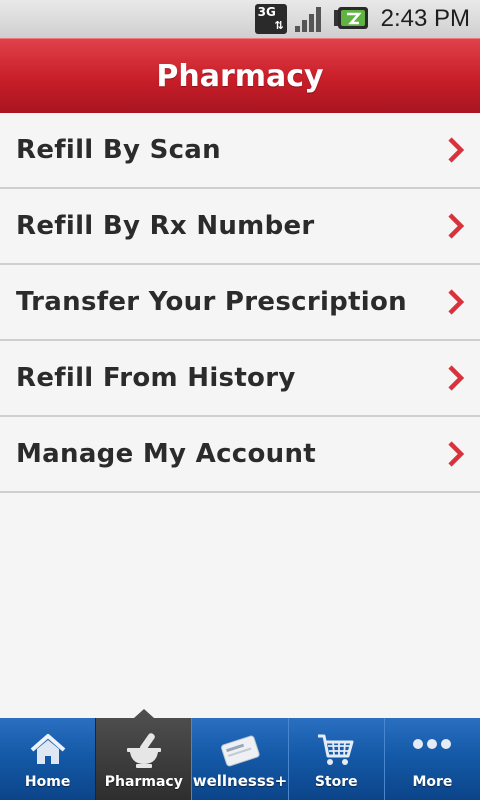 This screenshot has width=480, height=800. I want to click on tab-label: wellnesss+, so click(240, 781).